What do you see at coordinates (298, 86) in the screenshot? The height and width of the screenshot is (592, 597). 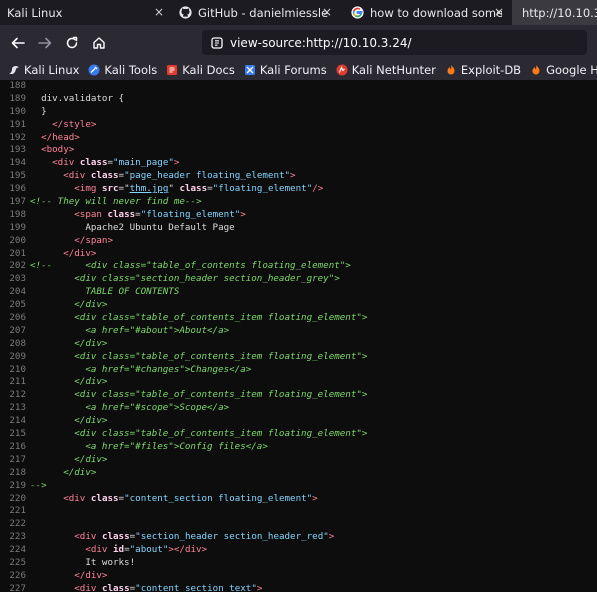 I see `source-line: 188` at bounding box center [298, 86].